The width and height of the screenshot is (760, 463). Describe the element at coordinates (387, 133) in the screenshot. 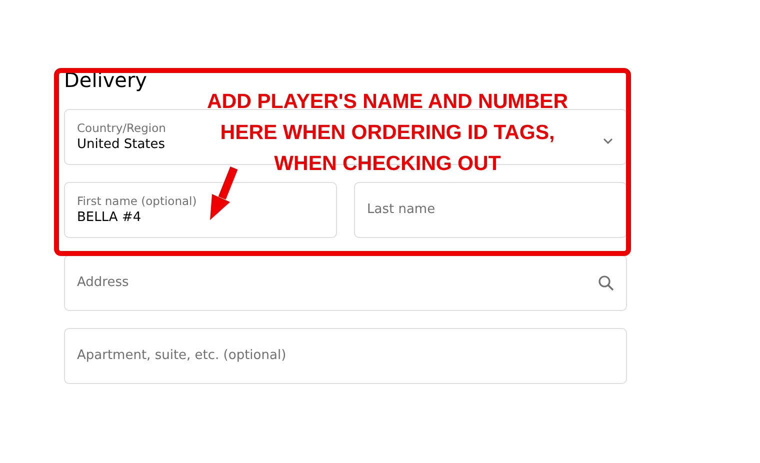

I see `annotation-line: HERE WHEN ORDERING ID TAGS,` at that location.